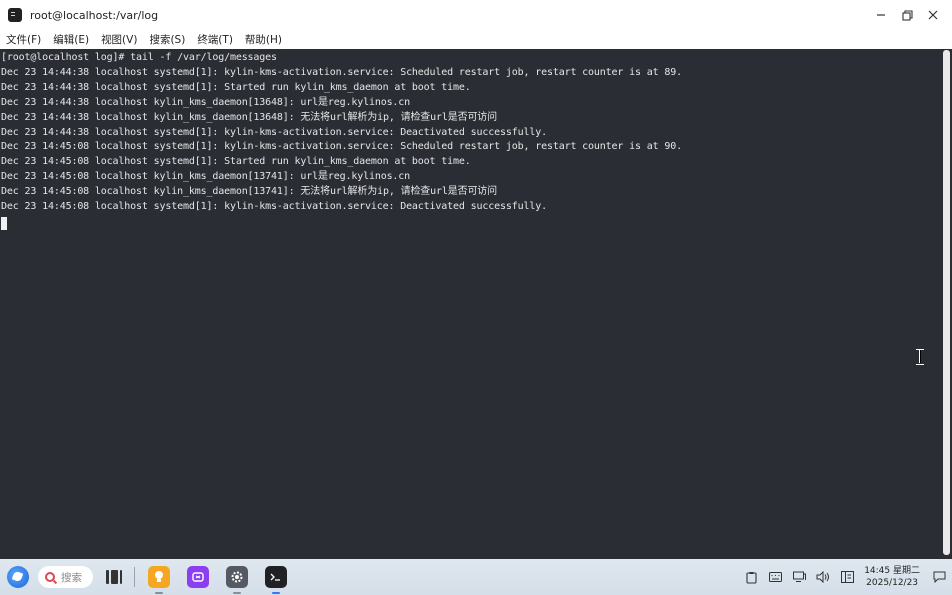 Image resolution: width=952 pixels, height=595 pixels. What do you see at coordinates (275, 577) in the screenshot?
I see `terminal-prompt-icon` at bounding box center [275, 577].